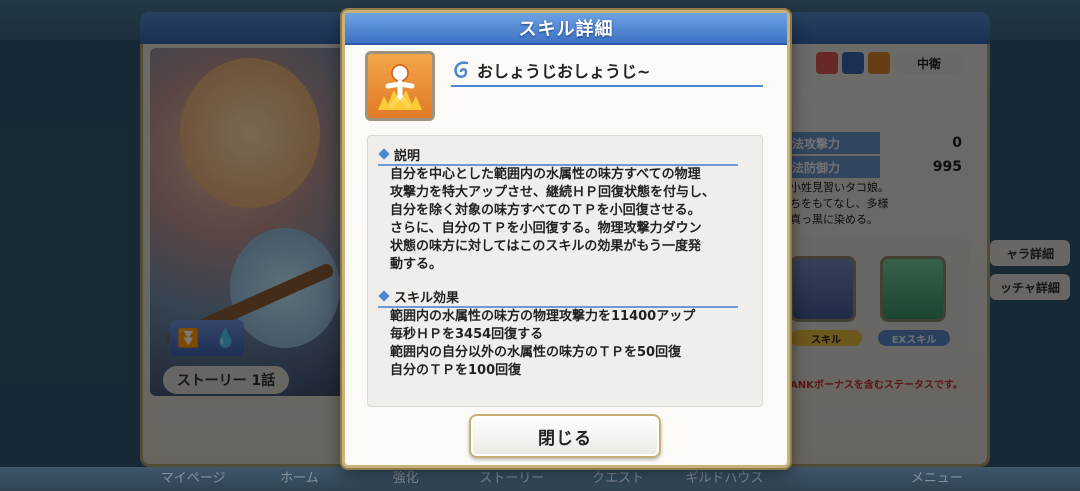 This screenshot has height=491, width=1080. Describe the element at coordinates (565, 436) in the screenshot. I see `close-button: 閉じる` at that location.